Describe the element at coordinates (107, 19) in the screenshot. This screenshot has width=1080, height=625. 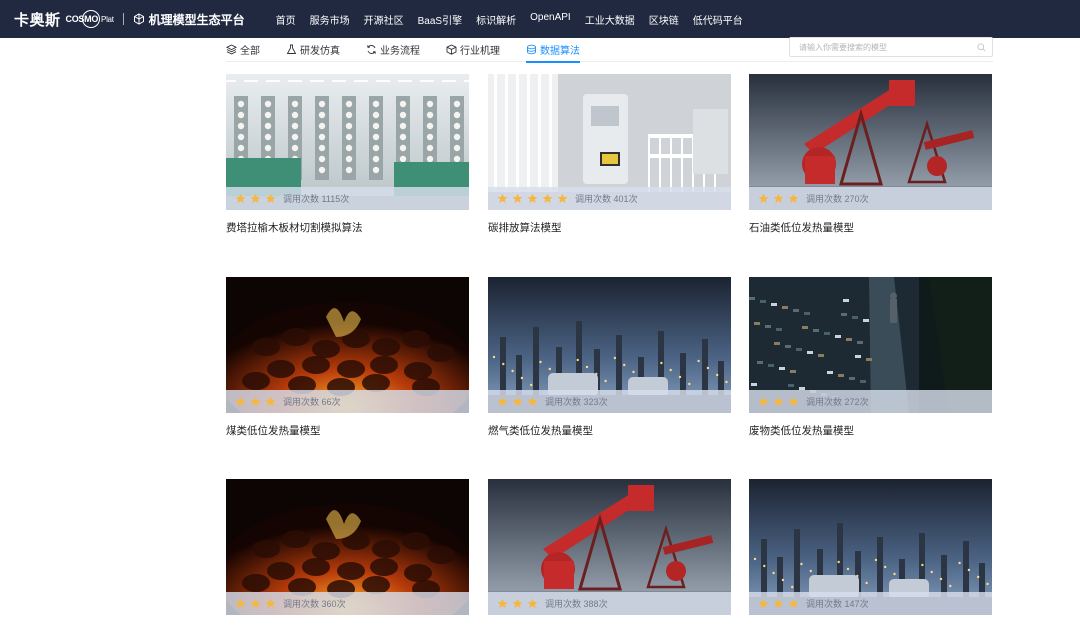
I see `plat-text: Plat` at that location.